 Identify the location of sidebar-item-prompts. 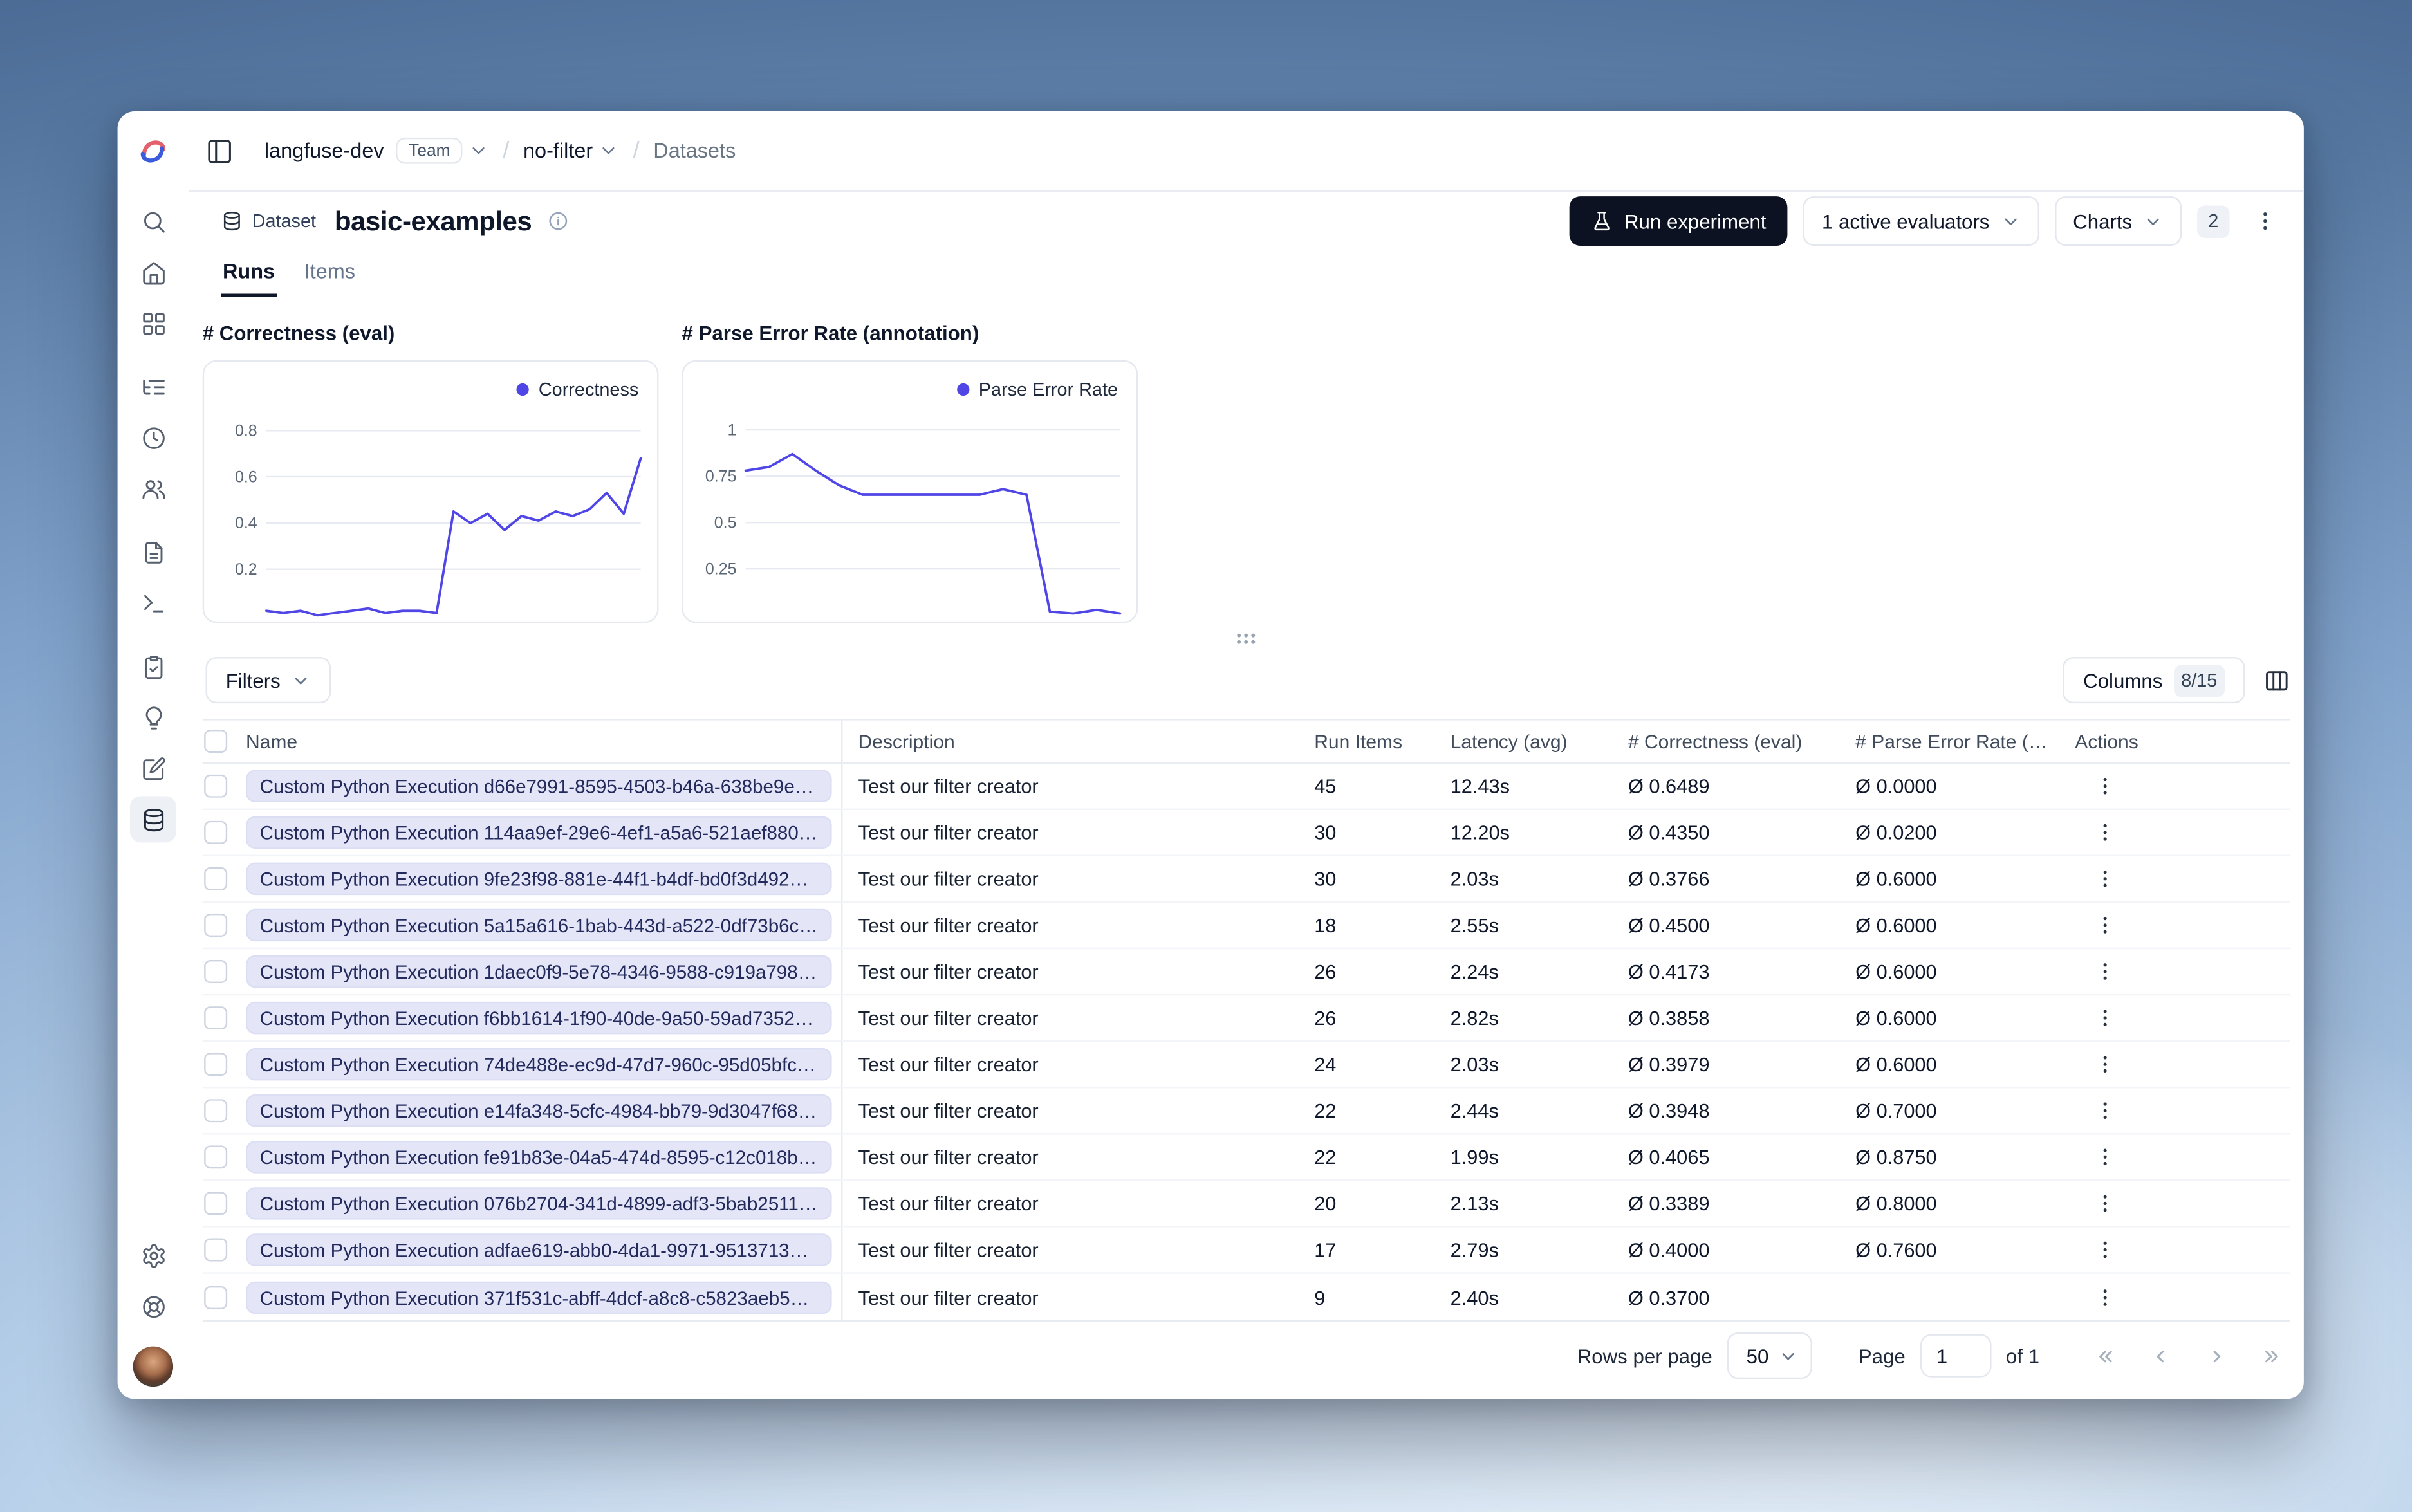
(153, 552).